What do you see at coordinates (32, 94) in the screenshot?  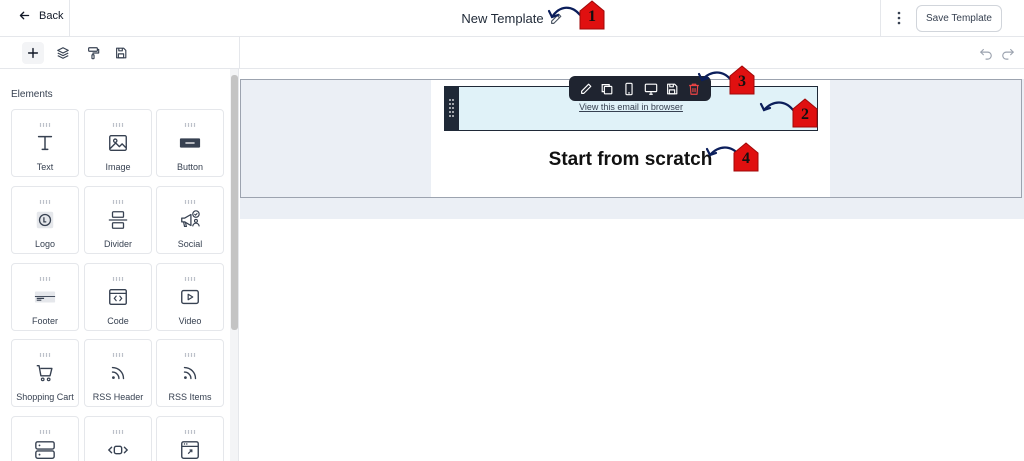 I see `elements-heading: Elements` at bounding box center [32, 94].